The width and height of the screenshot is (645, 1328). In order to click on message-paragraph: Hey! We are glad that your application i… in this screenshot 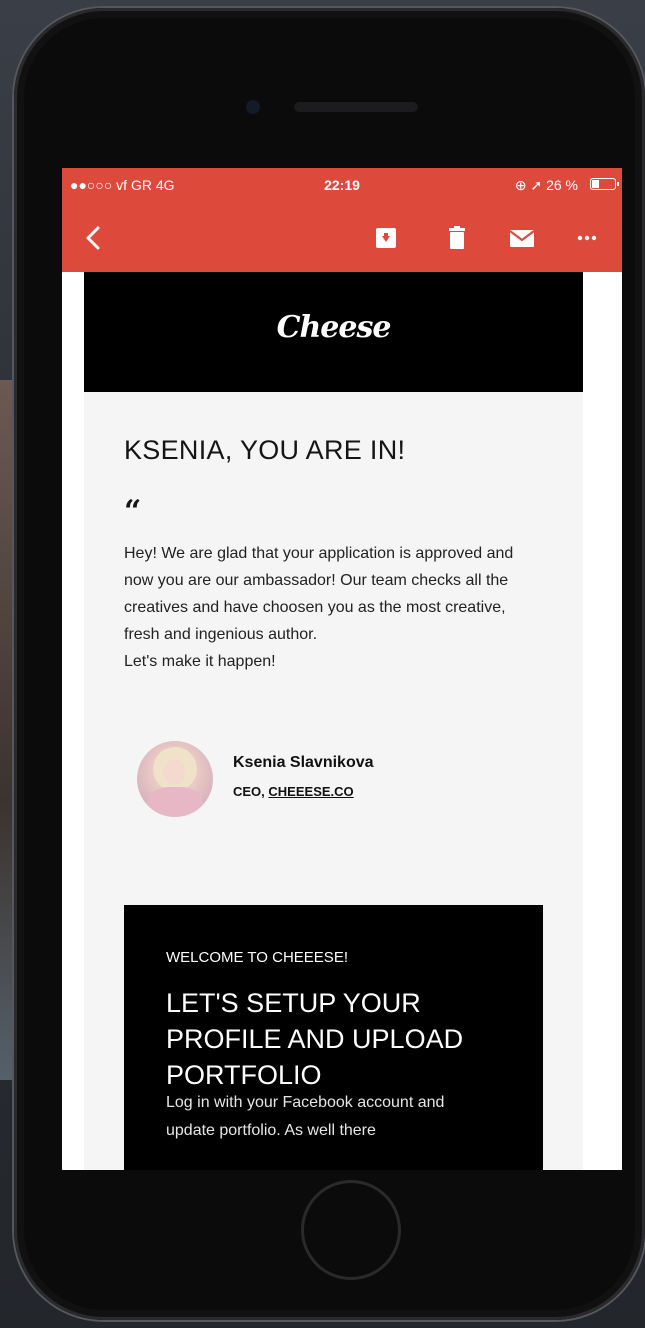, I will do `click(319, 594)`.